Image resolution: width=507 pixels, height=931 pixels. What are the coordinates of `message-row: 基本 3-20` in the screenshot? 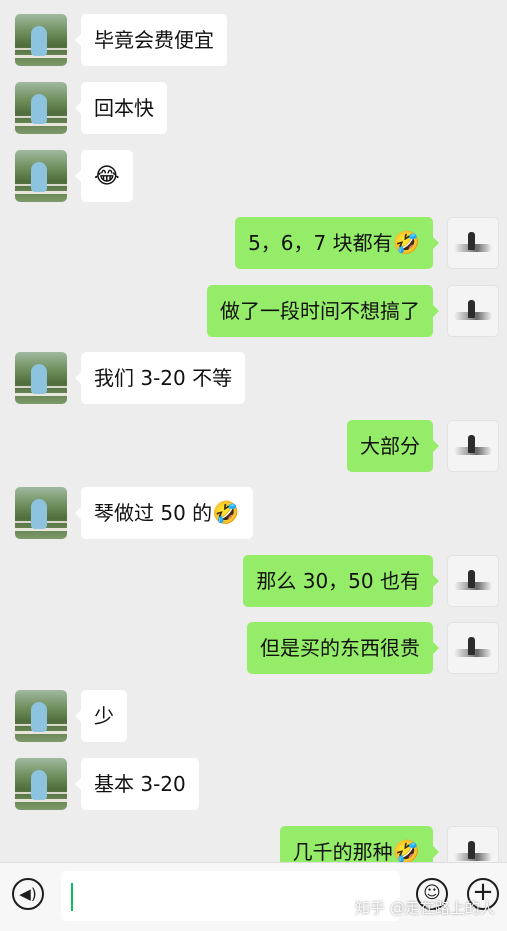 It's located at (253, 784).